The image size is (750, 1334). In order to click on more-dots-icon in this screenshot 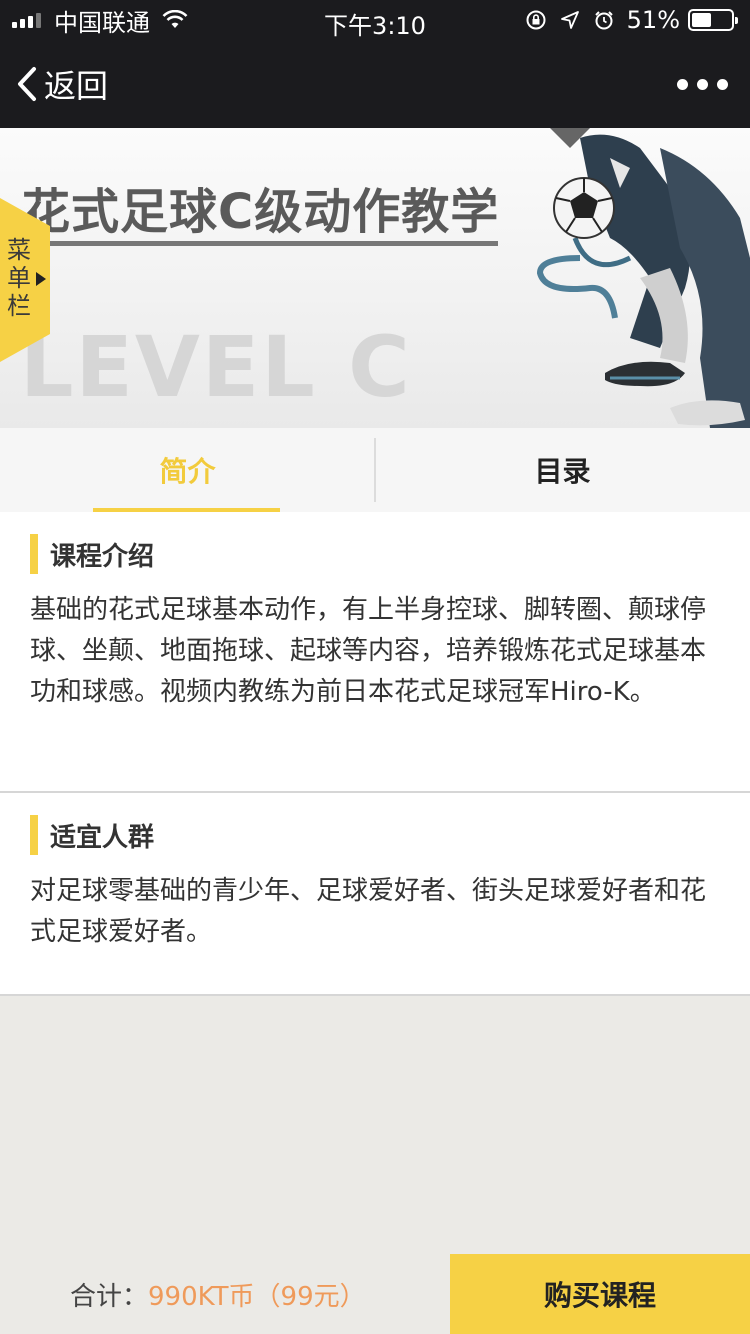, I will do `click(682, 84)`.